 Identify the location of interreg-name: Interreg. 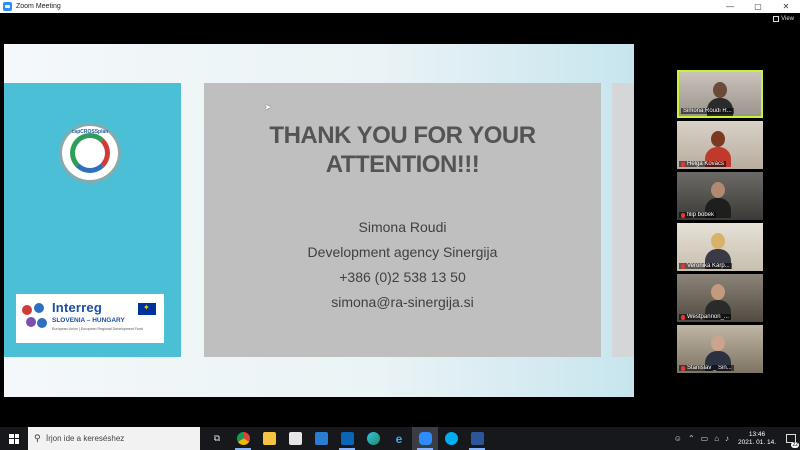
(77, 307).